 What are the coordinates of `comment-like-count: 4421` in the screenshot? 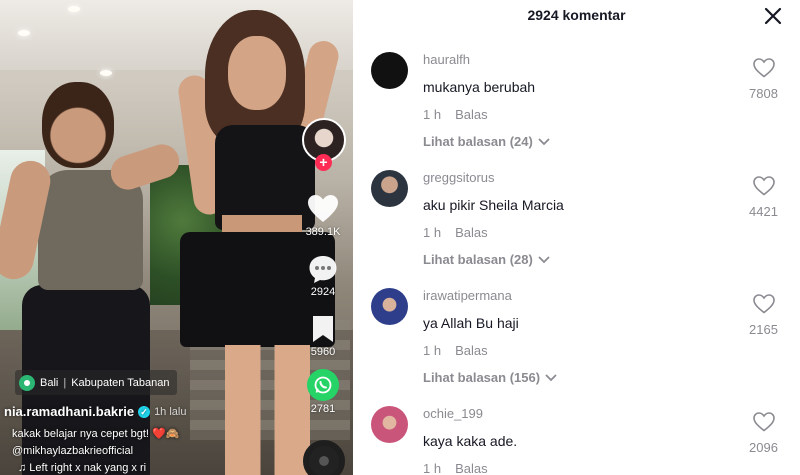 It's located at (763, 211).